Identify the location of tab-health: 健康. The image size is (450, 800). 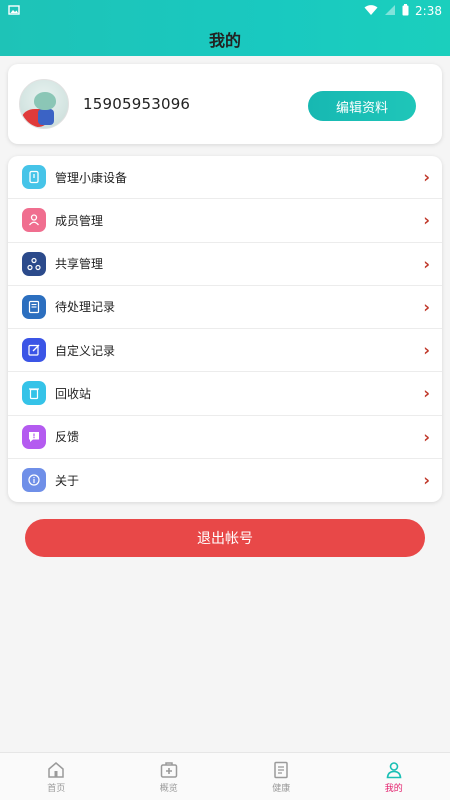
(281, 776).